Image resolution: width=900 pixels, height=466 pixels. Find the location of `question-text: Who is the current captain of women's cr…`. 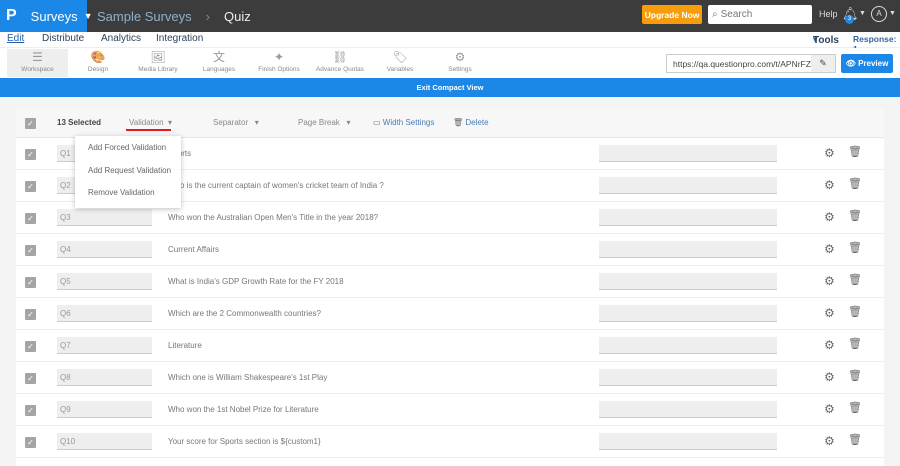

question-text: Who is the current captain of women's cr… is located at coordinates (276, 185).